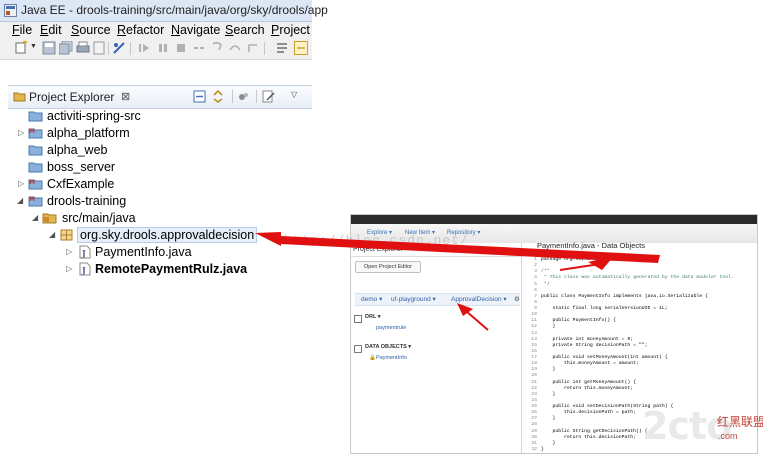  Describe the element at coordinates (91, 30) in the screenshot. I see `menu-source: Source` at that location.